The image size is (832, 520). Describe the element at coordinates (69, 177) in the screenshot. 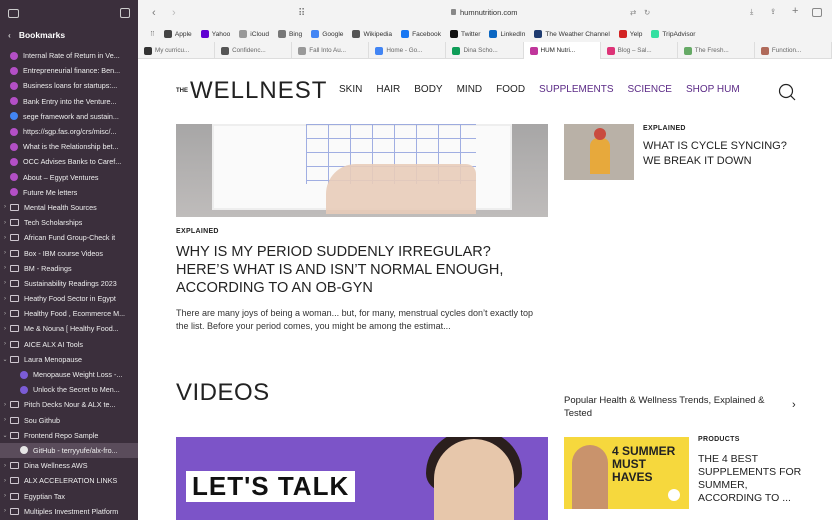

I see `sidebar-bookmark-item: About – Egypt Ventures` at that location.